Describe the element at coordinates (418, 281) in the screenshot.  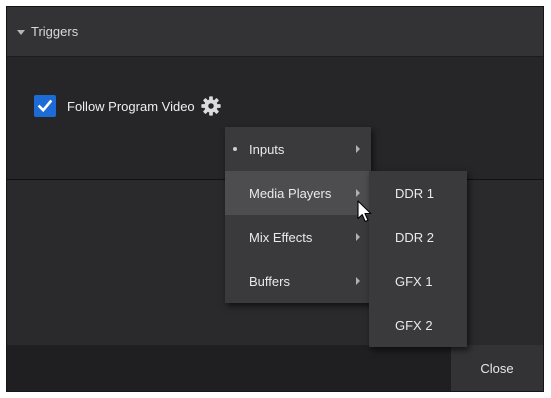
I see `submenu-item-gfx-1: GFX 1` at that location.